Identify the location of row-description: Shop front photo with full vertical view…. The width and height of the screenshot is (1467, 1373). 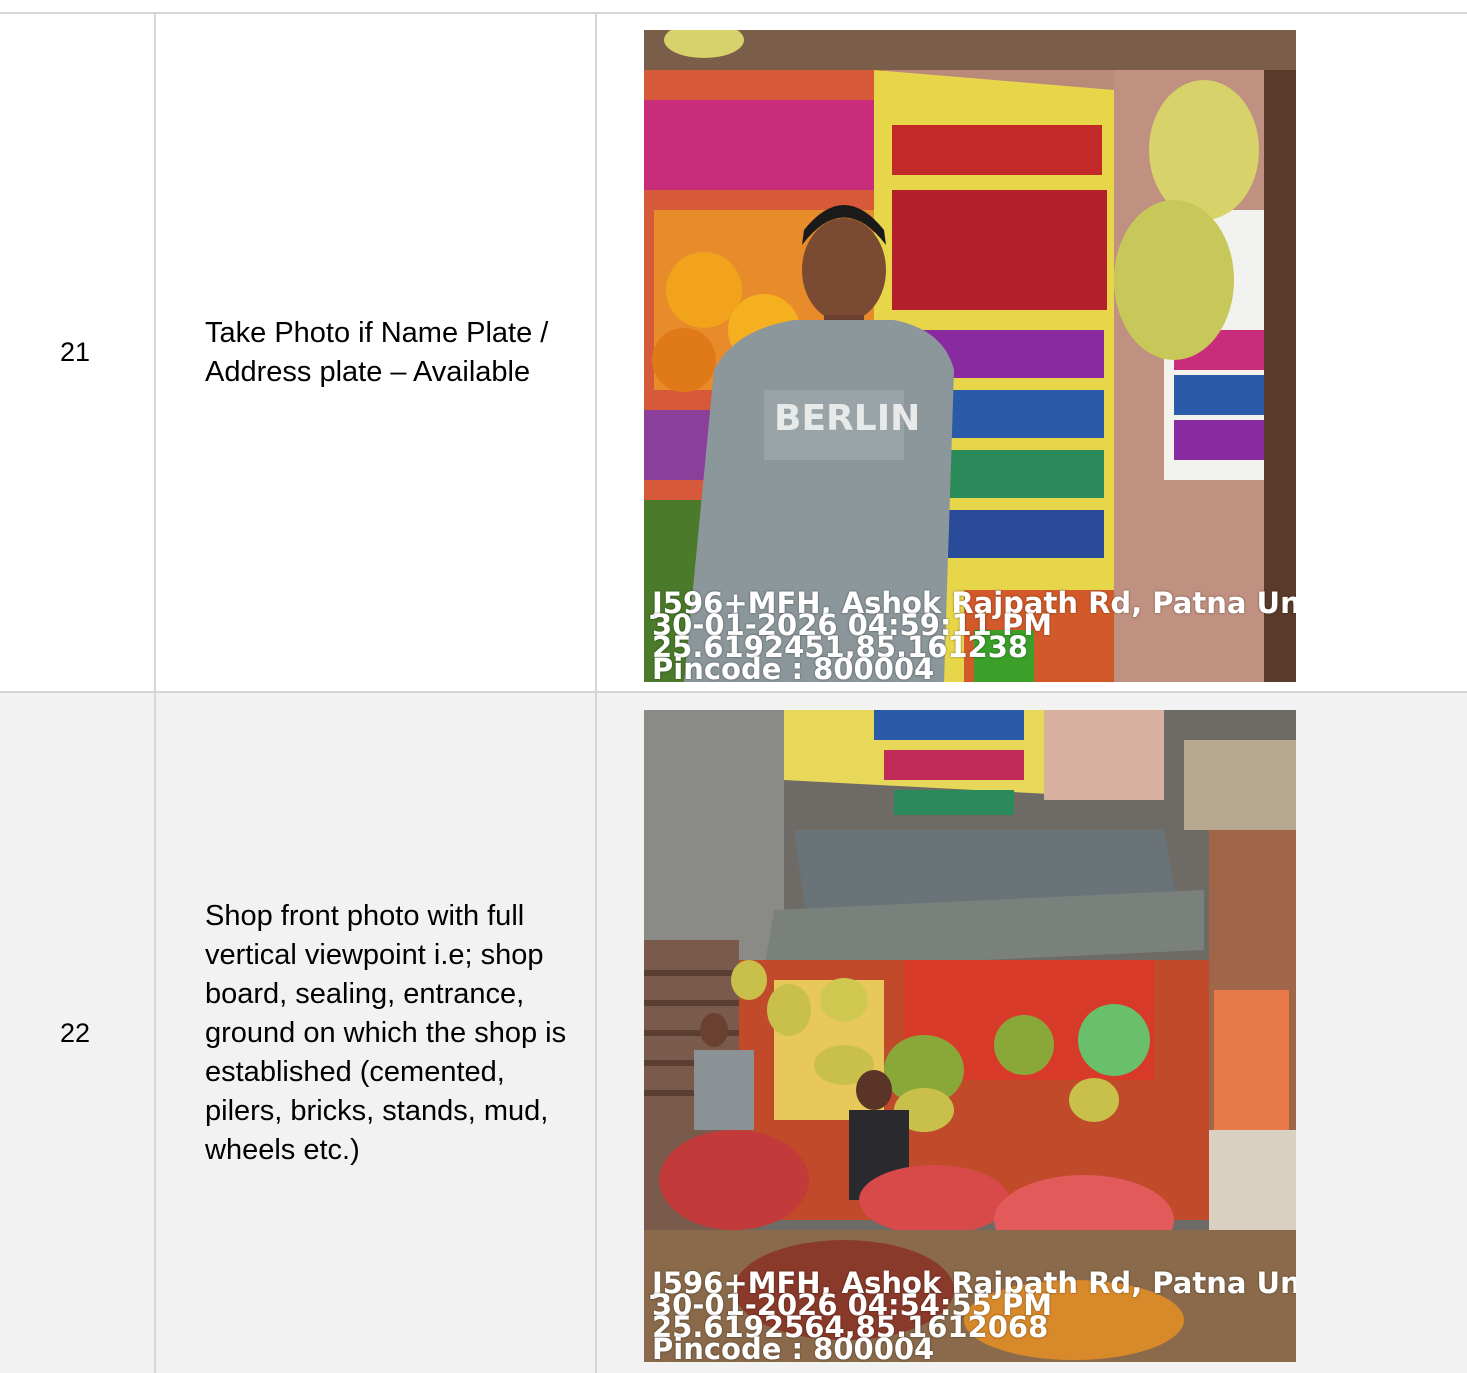
(376, 1033).